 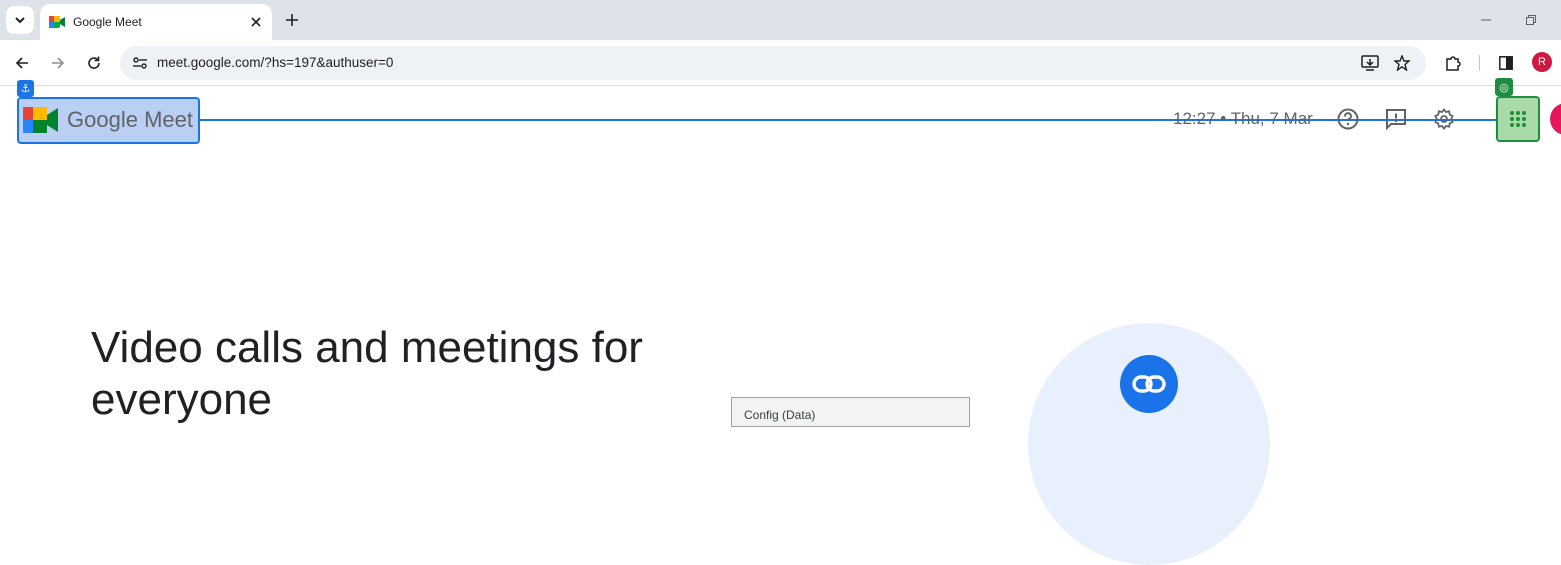 I want to click on tab-strip: Google Meet, so click(x=780, y=20).